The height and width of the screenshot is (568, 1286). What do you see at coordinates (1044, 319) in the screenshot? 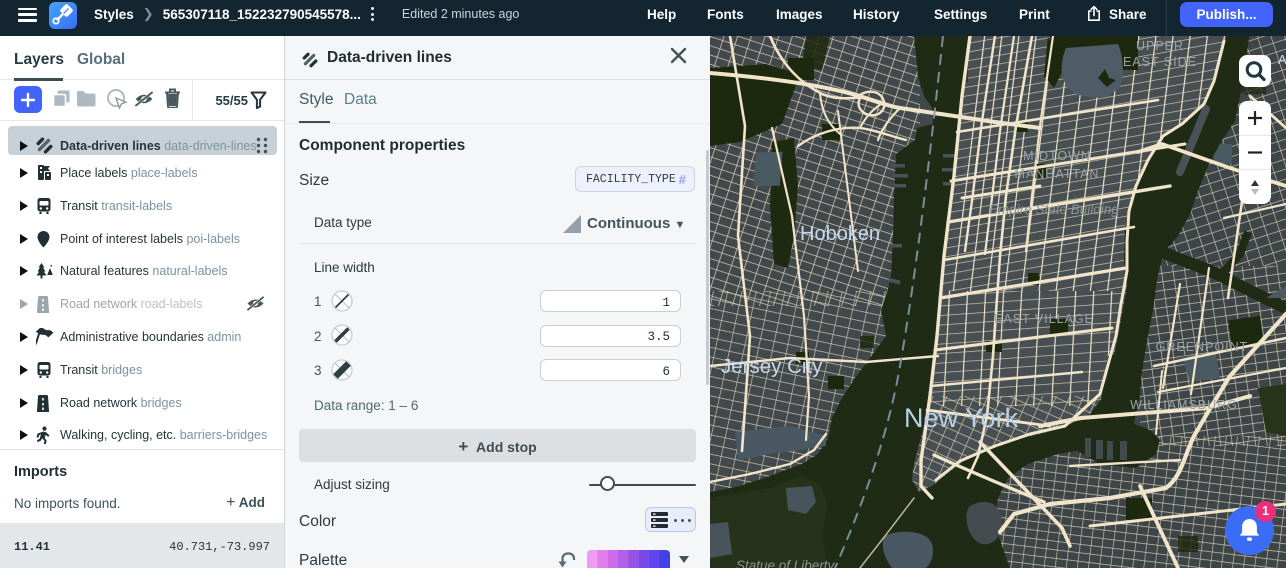
I see `svg-text: EAST VILLAGE` at bounding box center [1044, 319].